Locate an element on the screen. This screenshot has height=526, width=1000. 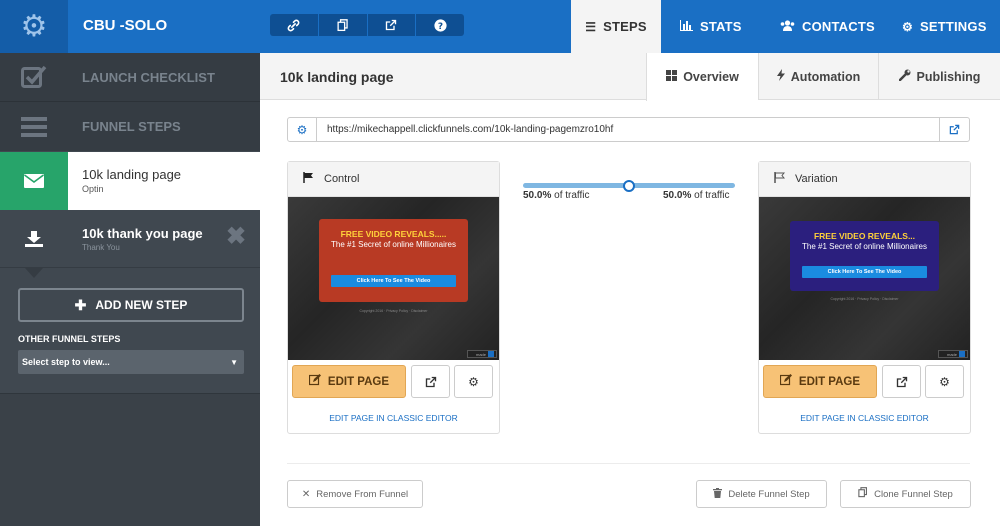
tab-label: Publishing is located at coordinates (948, 76).